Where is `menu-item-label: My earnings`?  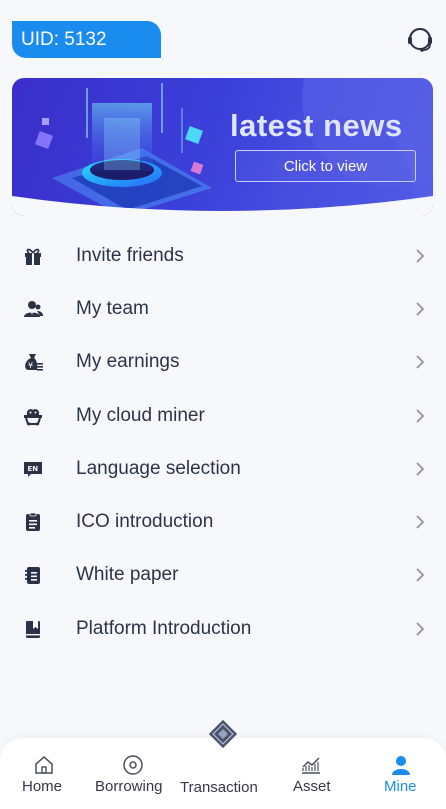
menu-item-label: My earnings is located at coordinates (128, 362).